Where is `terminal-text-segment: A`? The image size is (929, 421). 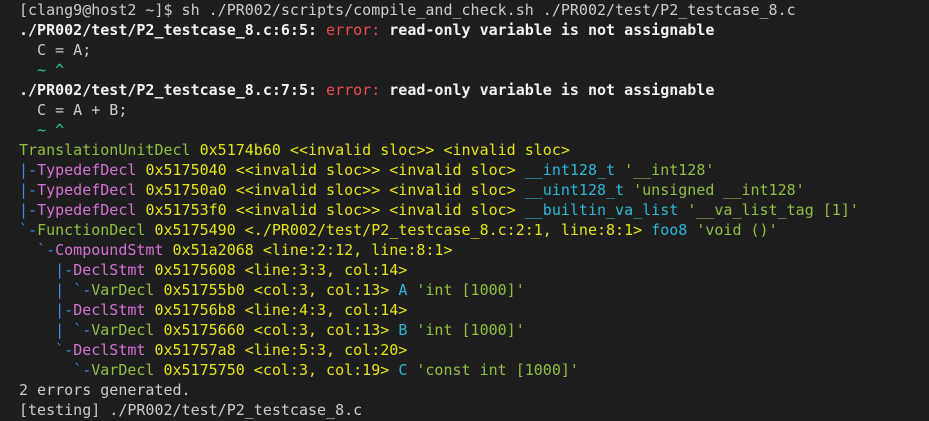
terminal-text-segment: A is located at coordinates (407, 290).